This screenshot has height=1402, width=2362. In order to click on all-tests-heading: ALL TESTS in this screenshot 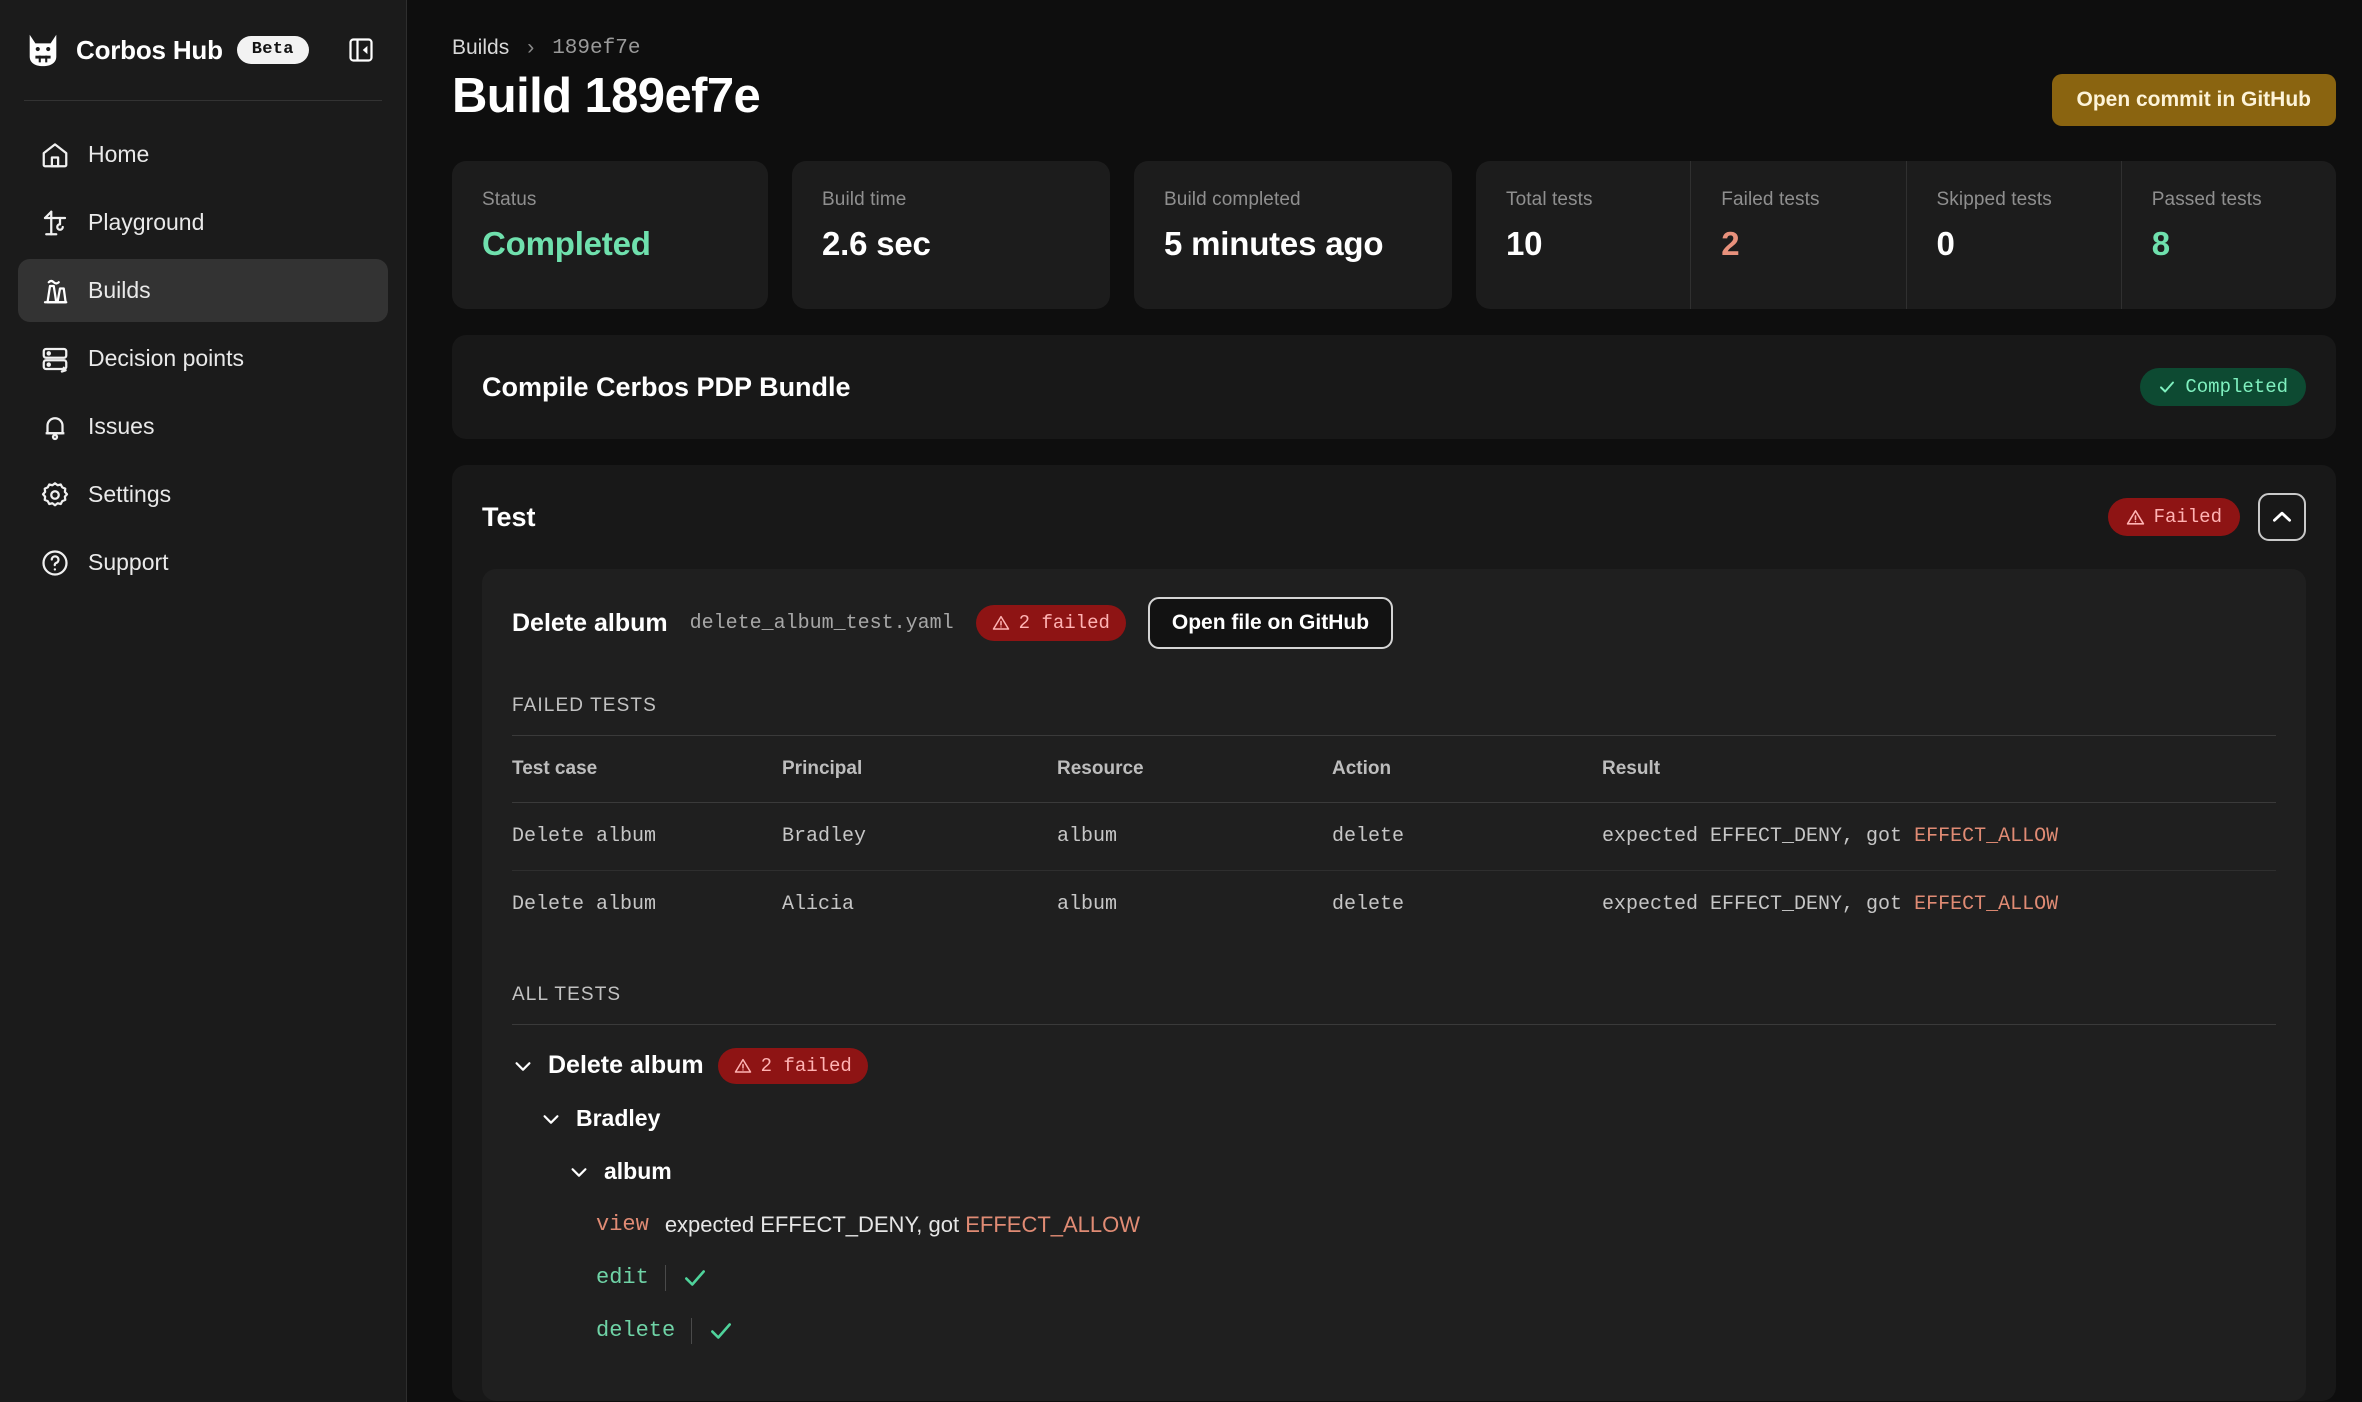, I will do `click(1394, 1004)`.